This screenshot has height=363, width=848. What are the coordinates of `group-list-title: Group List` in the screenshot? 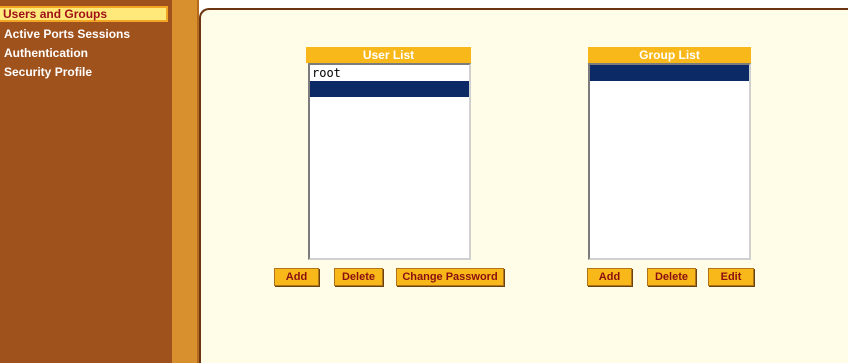 It's located at (669, 55).